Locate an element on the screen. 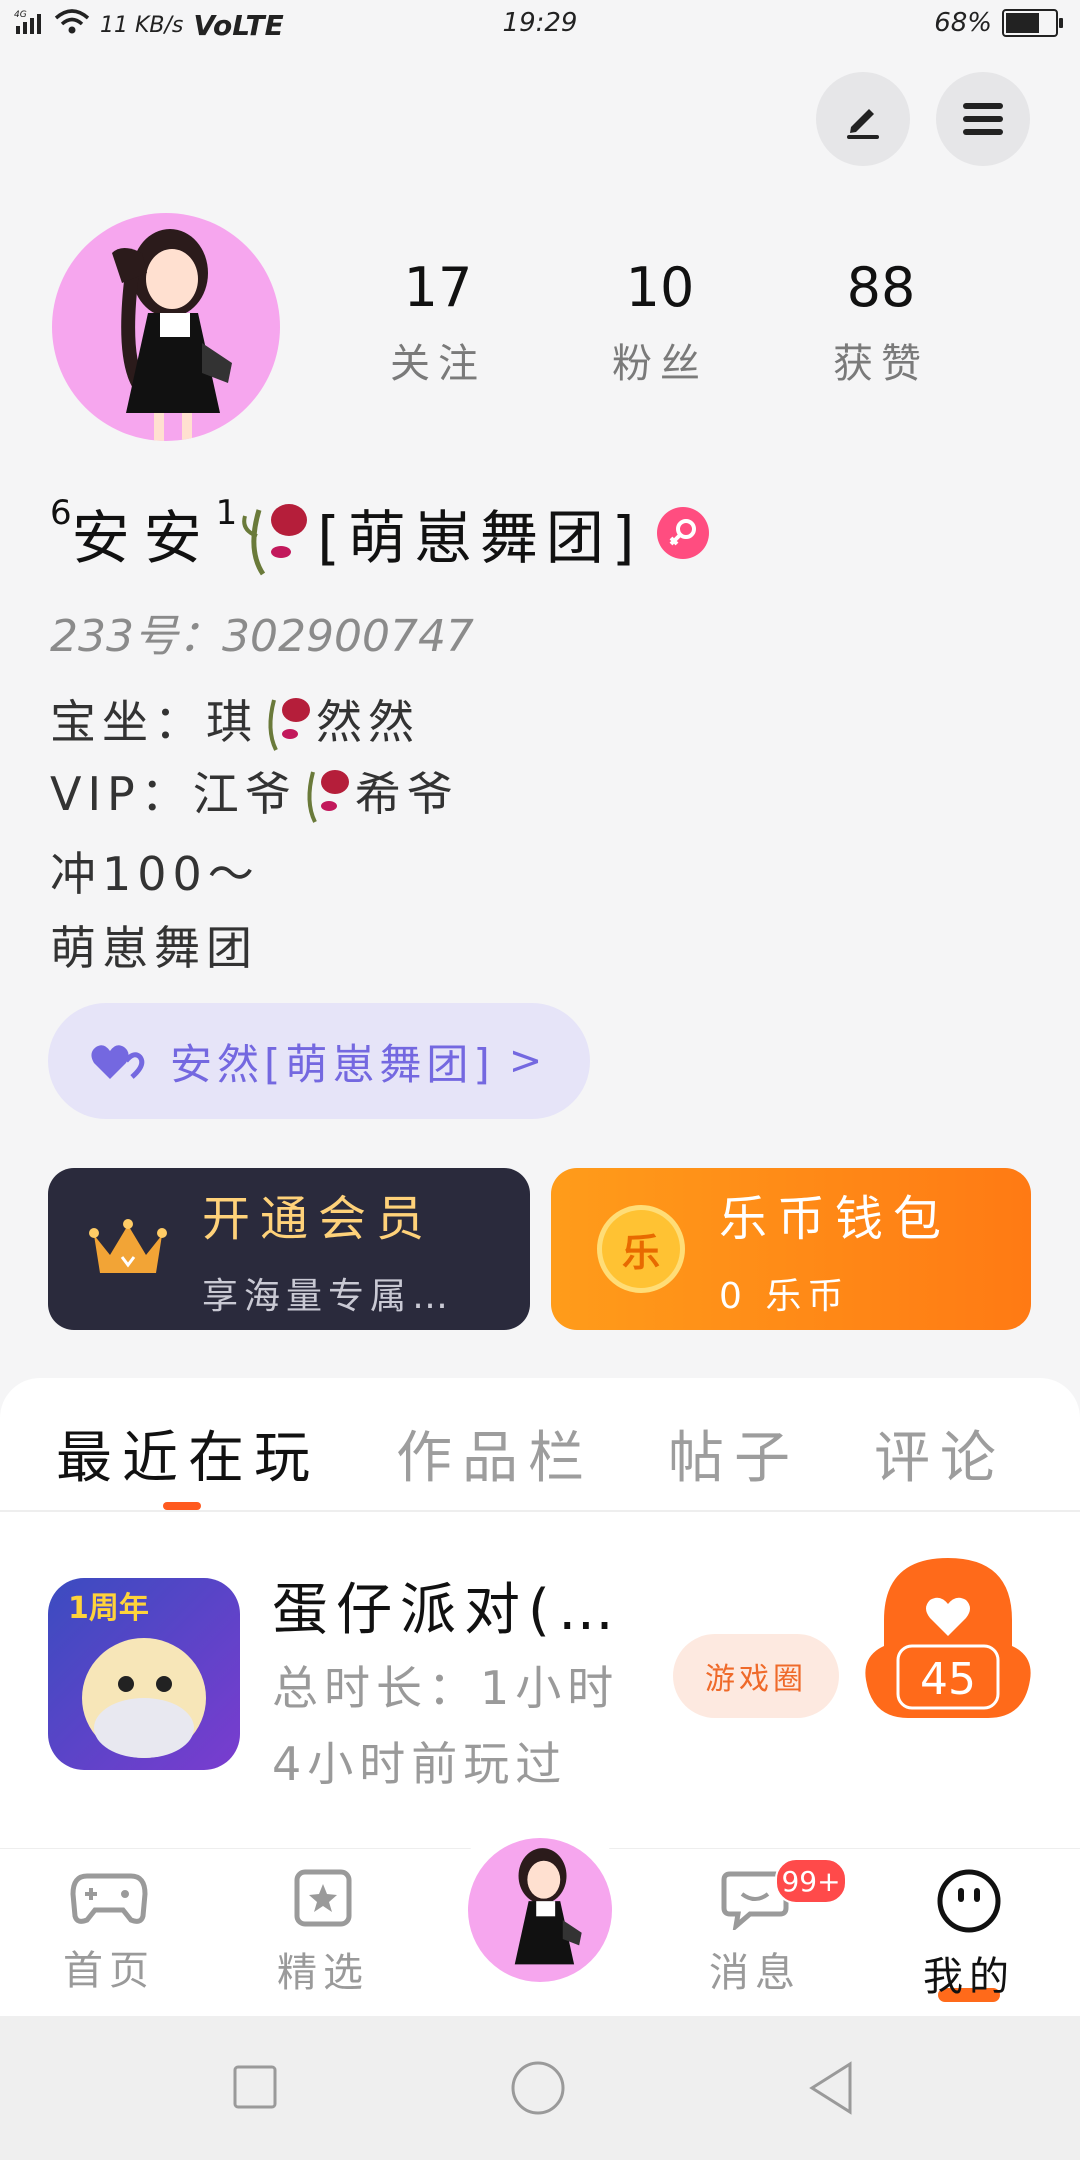 This screenshot has height=2160, width=1080. menu-button is located at coordinates (983, 119).